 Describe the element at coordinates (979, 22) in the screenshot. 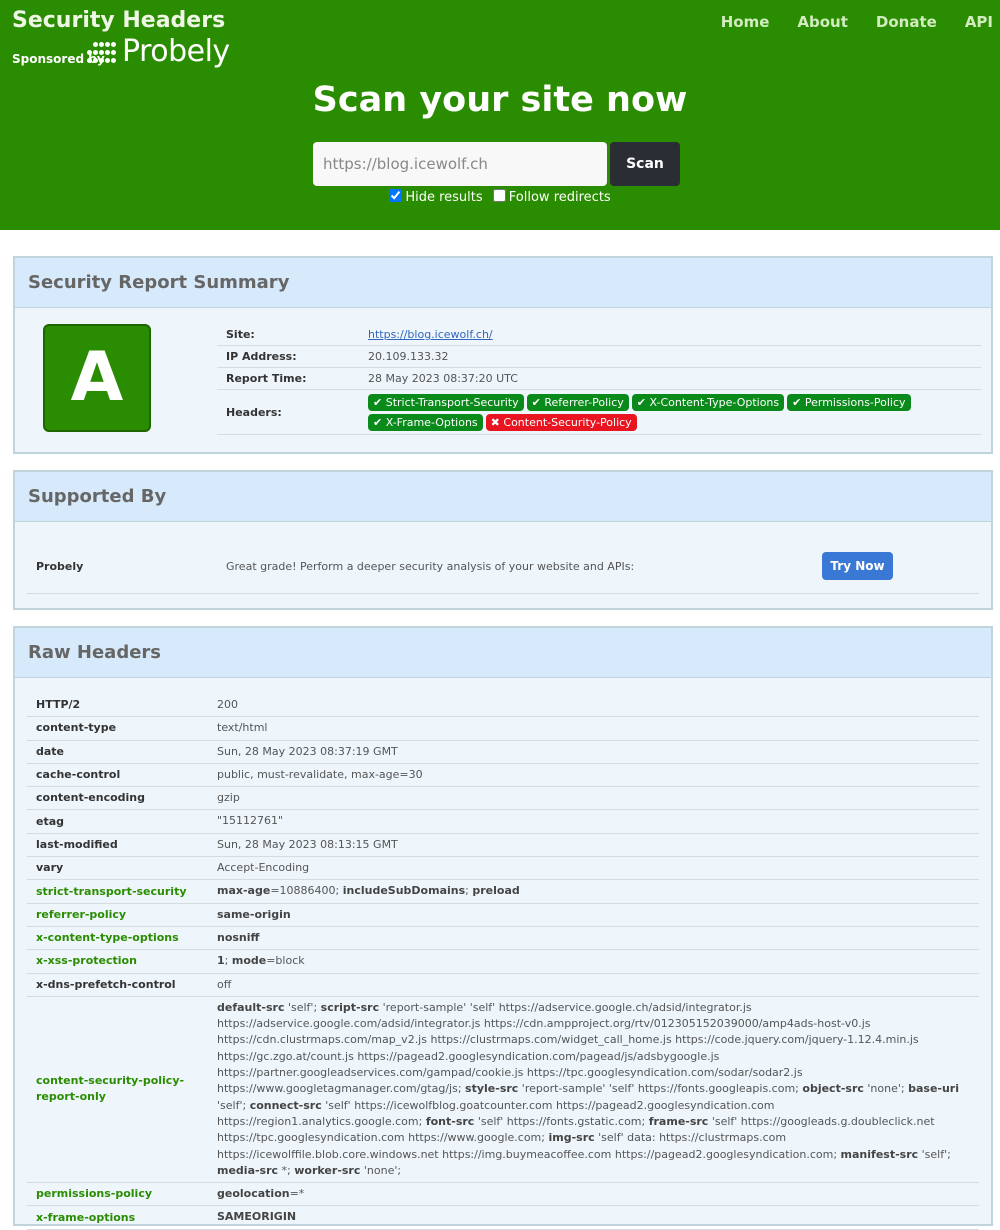

I see `nav-api: API` at that location.